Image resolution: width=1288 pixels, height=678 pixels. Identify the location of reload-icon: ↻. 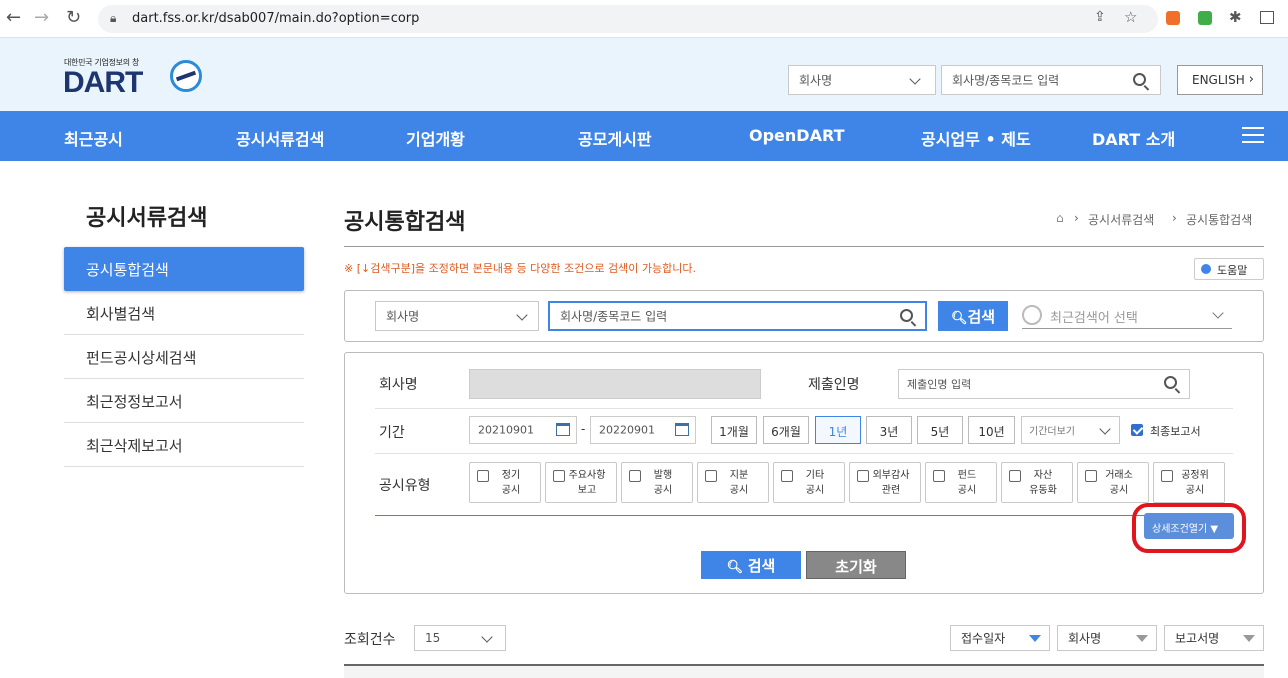
(73, 18).